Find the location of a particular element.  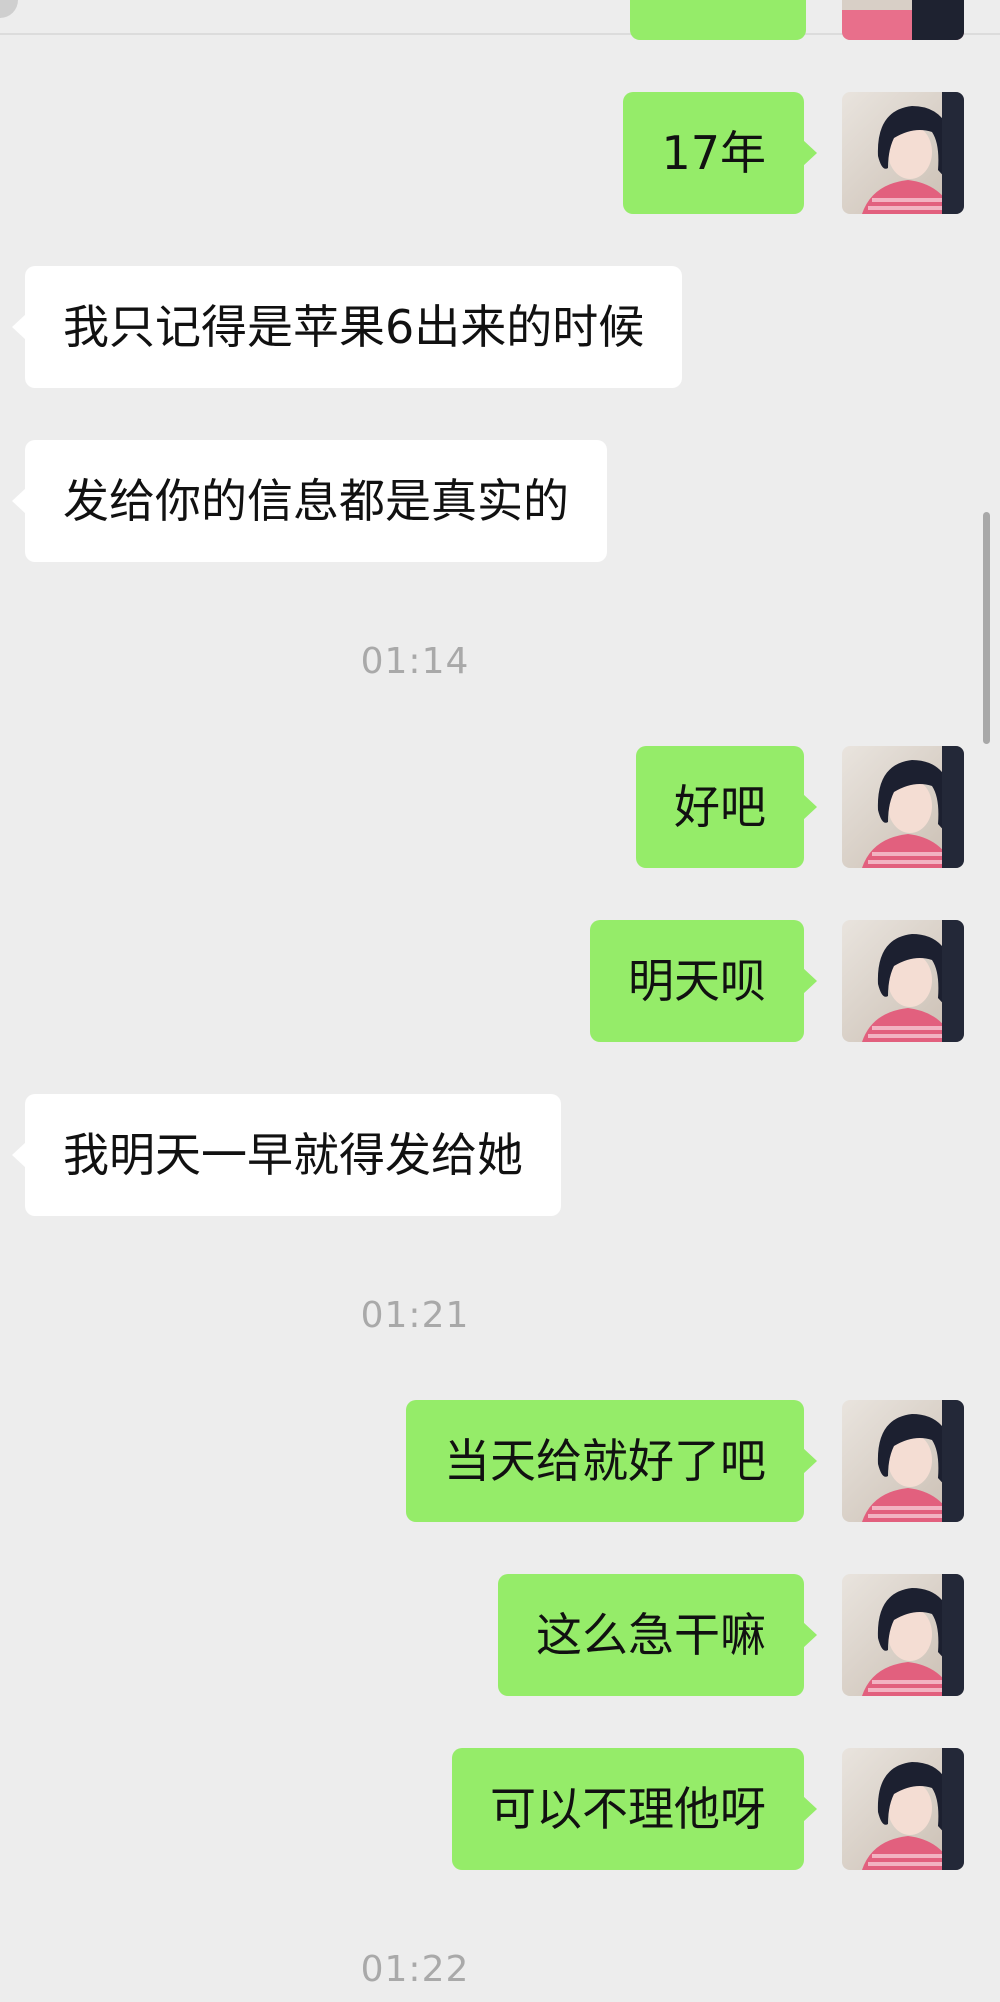

scrollbar is located at coordinates (986, 628).